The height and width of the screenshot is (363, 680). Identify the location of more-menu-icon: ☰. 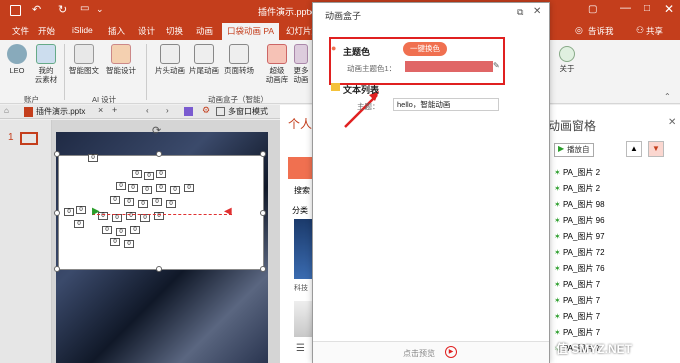
(300, 348).